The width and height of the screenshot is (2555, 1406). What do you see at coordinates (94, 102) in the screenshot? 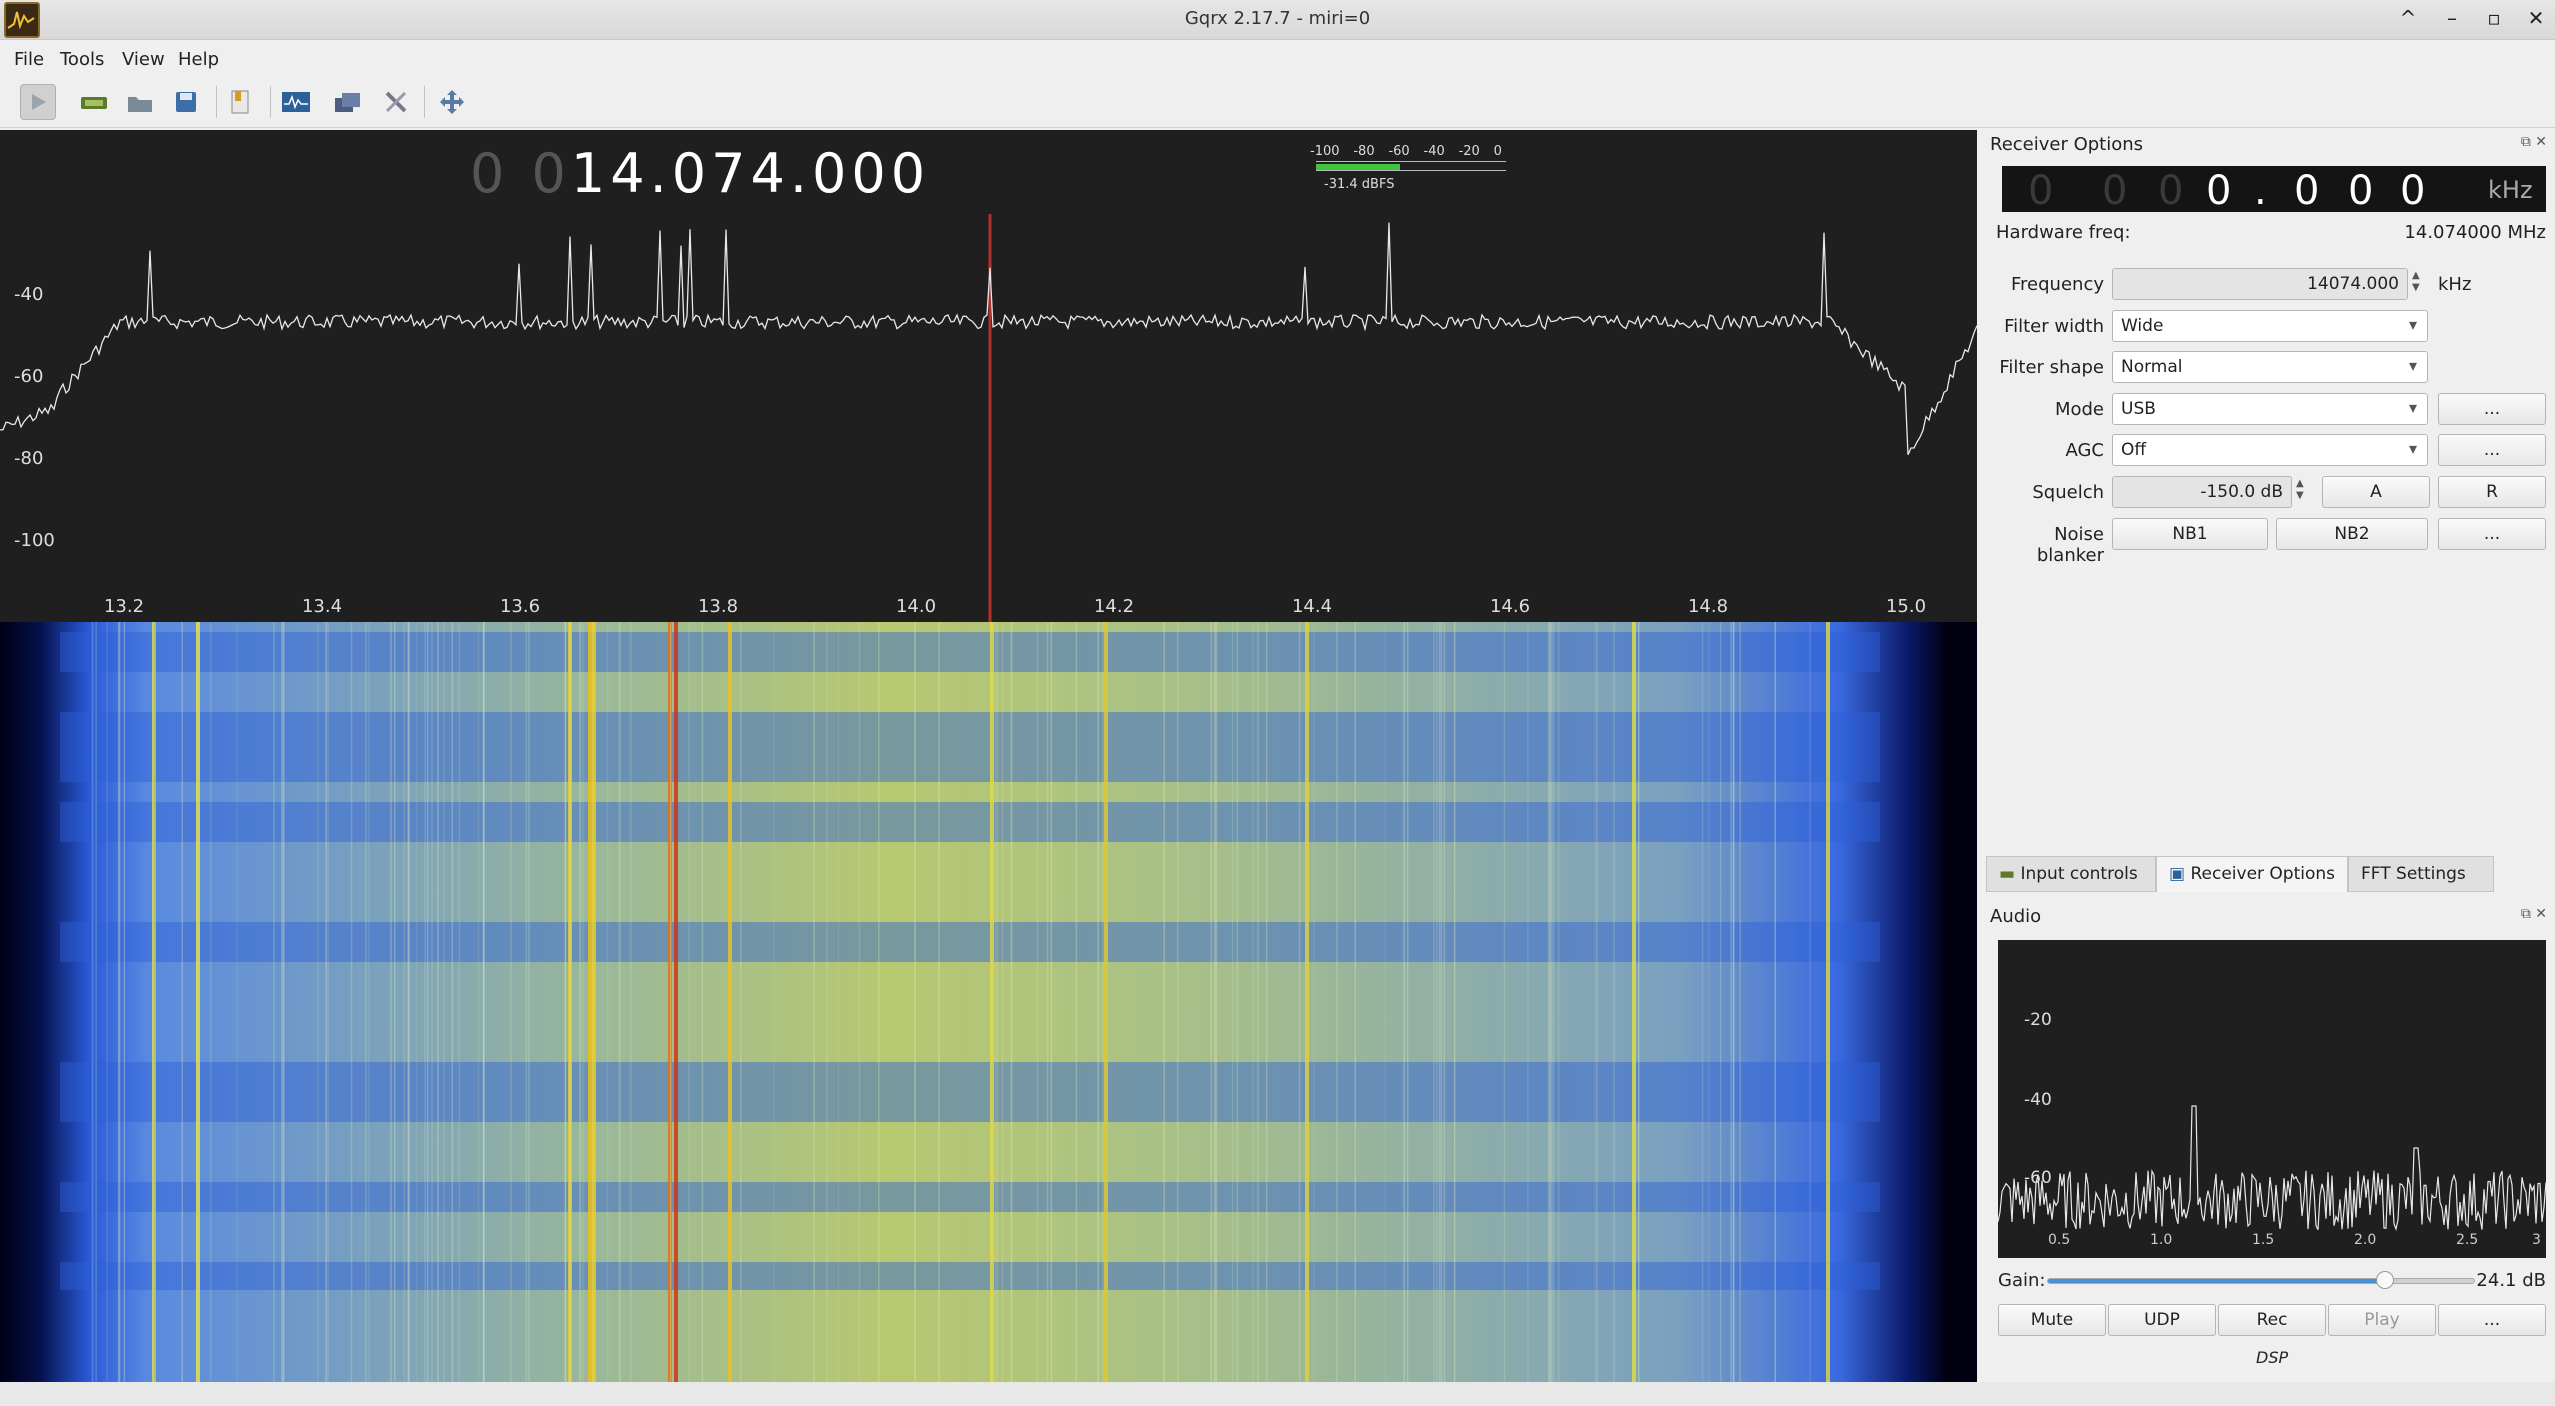
I see `hardware-icon` at bounding box center [94, 102].